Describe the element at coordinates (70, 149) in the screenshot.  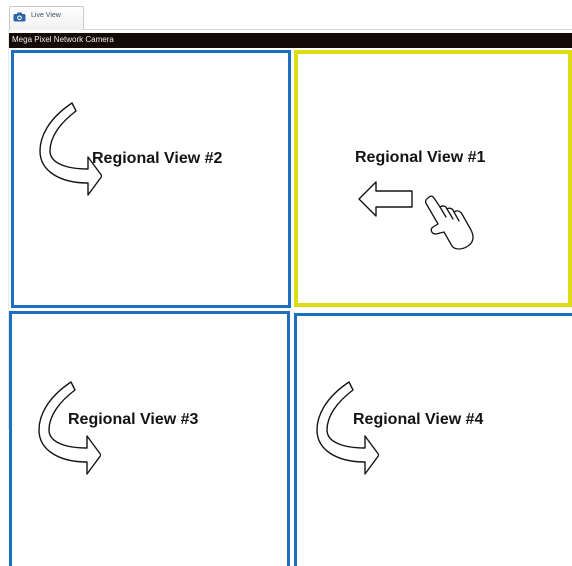
I see `rotate-arrow-icon` at that location.